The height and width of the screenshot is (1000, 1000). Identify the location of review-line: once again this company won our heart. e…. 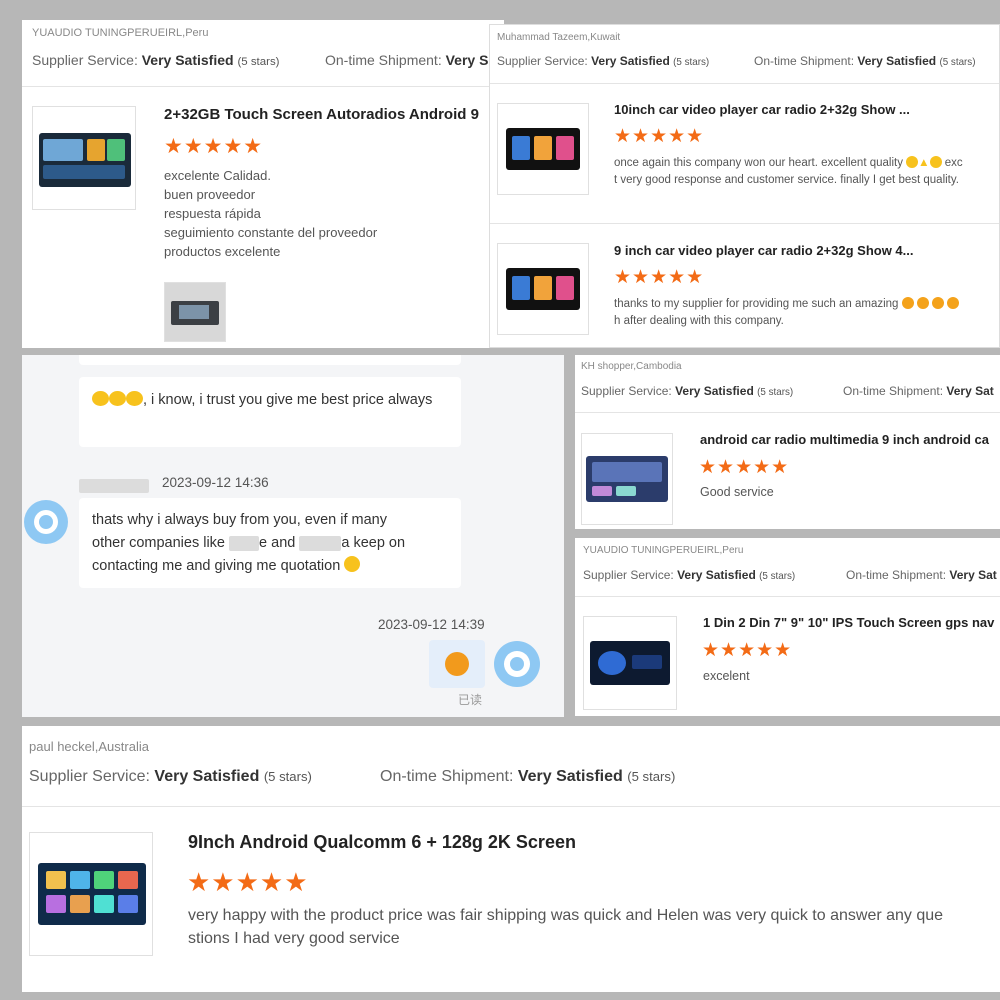
(758, 163).